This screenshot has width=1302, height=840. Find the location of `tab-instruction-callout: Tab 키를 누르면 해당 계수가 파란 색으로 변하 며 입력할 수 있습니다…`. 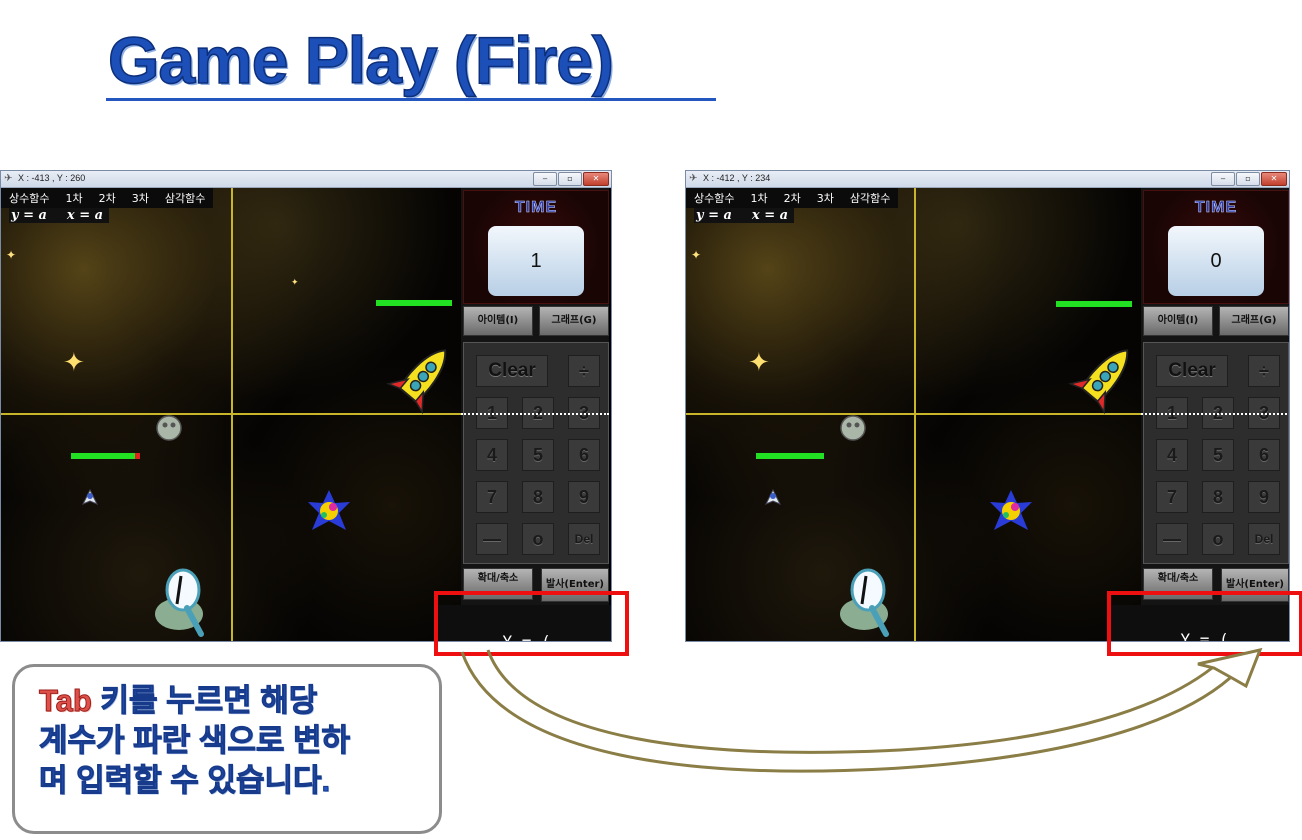

tab-instruction-callout: Tab 키를 누르면 해당 계수가 파란 색으로 변하 며 입력할 수 있습니다… is located at coordinates (227, 749).